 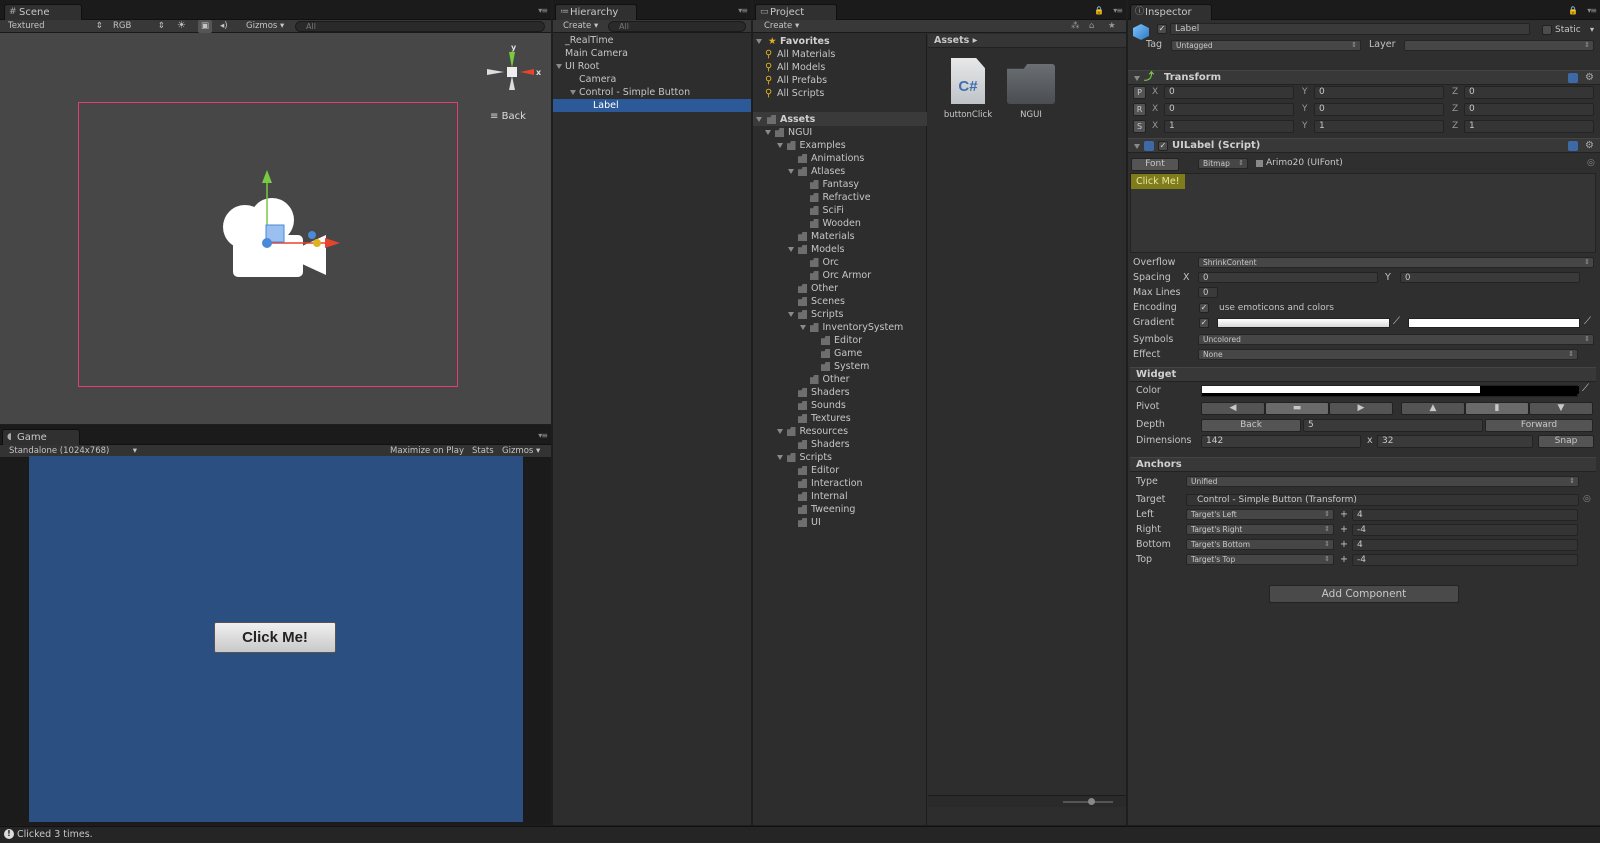 What do you see at coordinates (1561, 408) in the screenshot?
I see `pivot-bottom-button: ▼` at bounding box center [1561, 408].